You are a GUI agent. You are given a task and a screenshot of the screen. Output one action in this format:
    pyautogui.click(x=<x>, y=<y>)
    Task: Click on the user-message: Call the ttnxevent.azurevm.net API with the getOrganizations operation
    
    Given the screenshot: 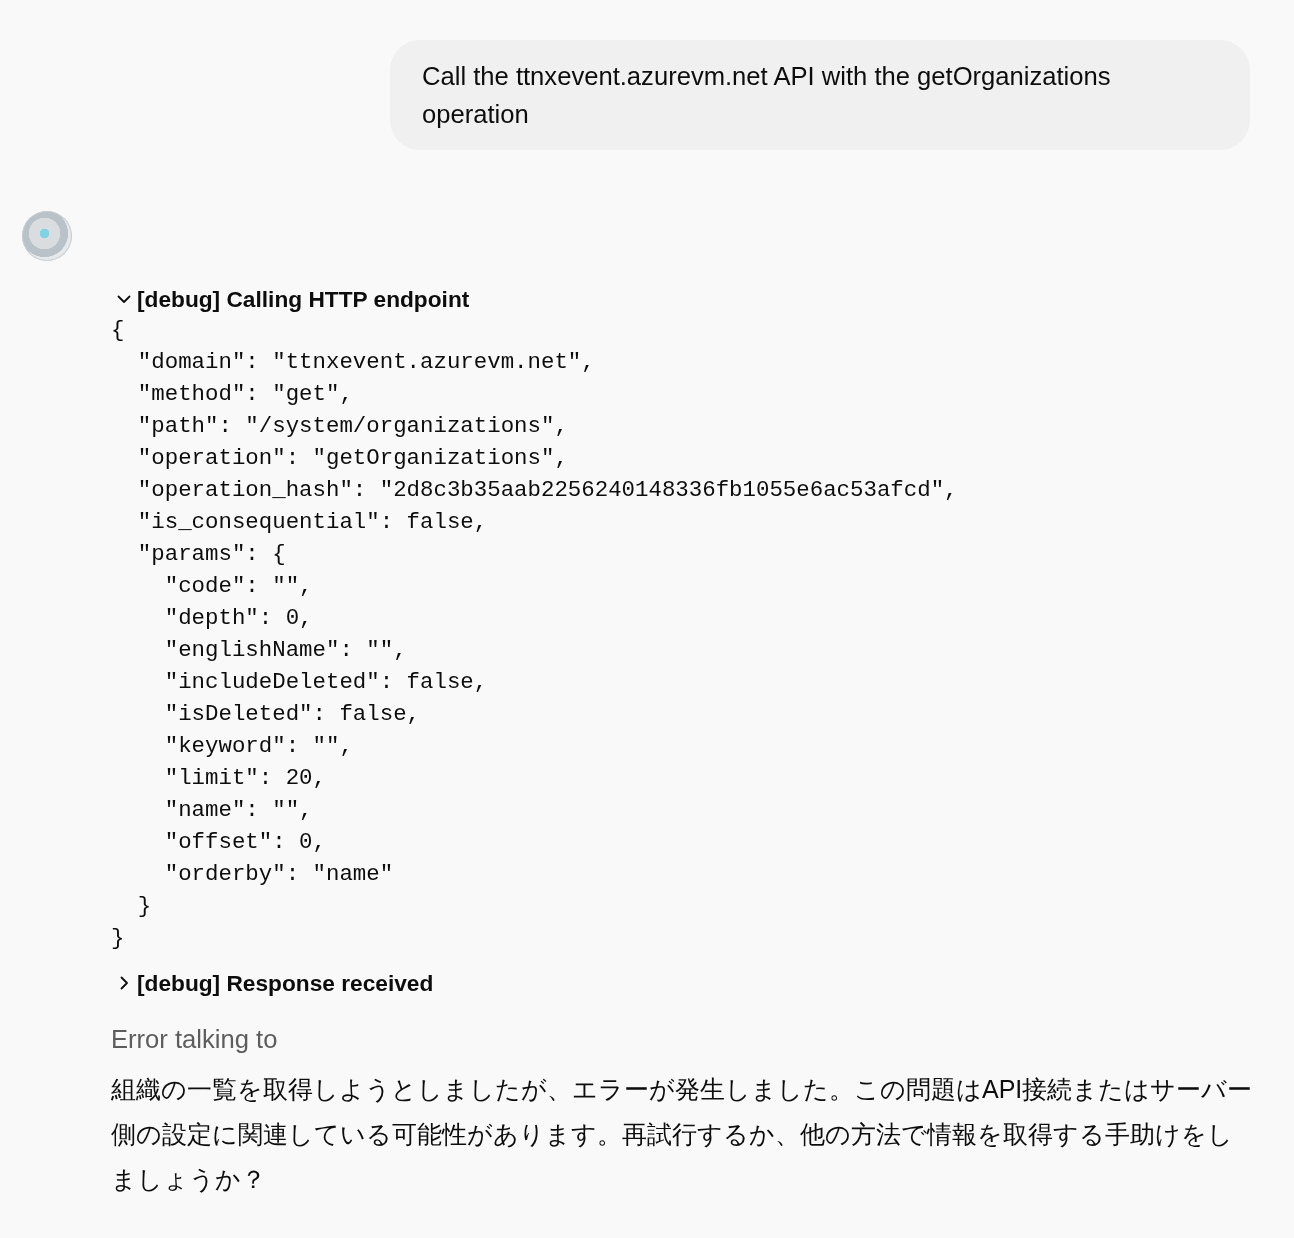 What is the action you would take?
    pyautogui.click(x=820, y=95)
    